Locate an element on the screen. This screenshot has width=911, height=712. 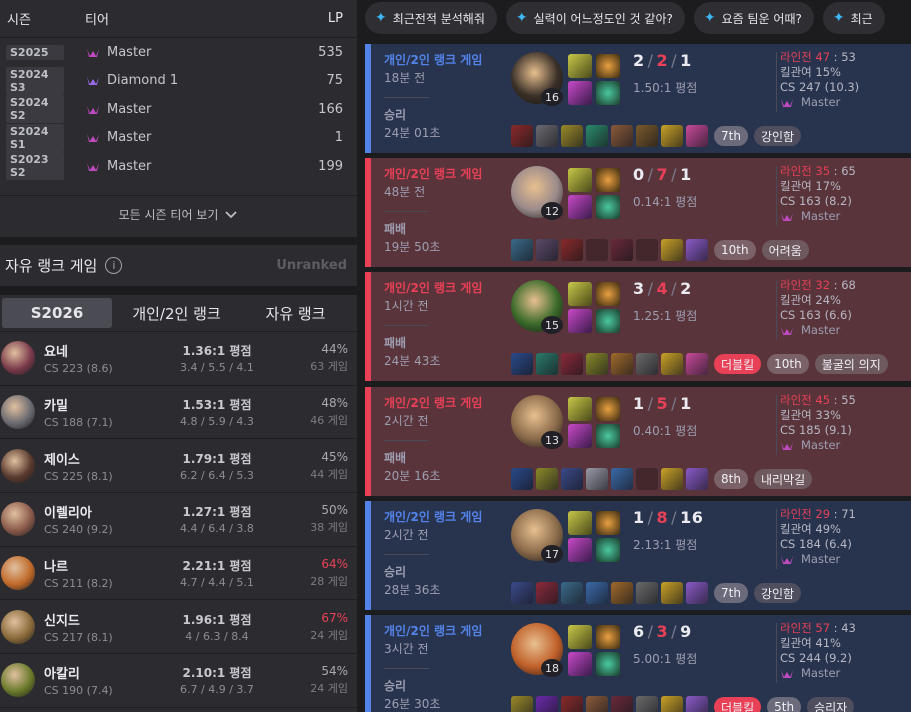
tier-name: Diamond 1 is located at coordinates (143, 81).